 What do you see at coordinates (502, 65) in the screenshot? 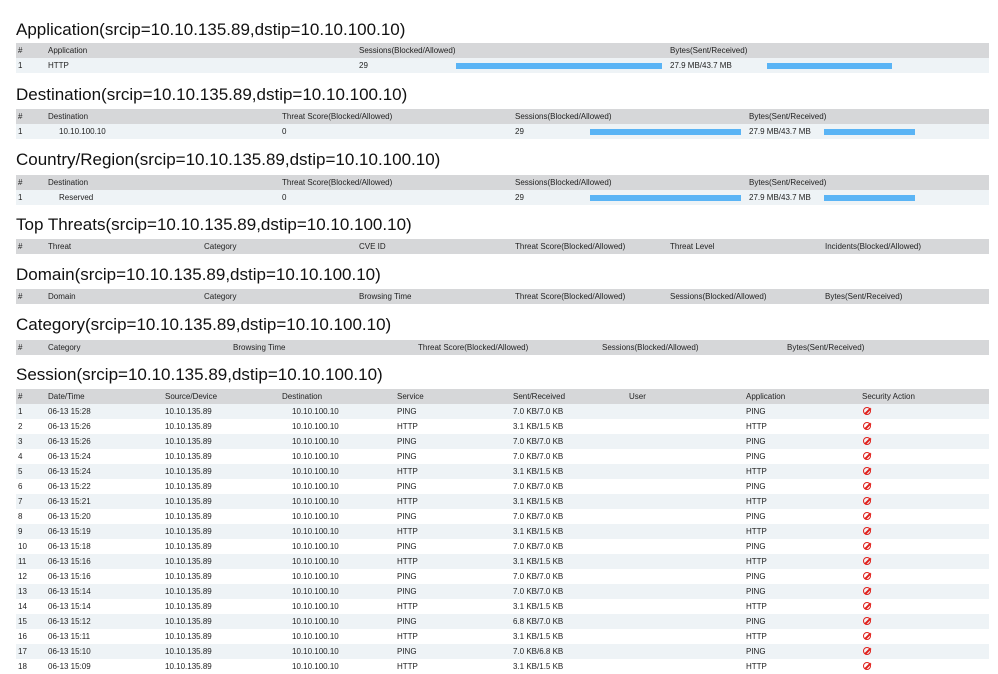
I see `table-row: 1 HTTP 29 27.9 MB/43.7 MB` at bounding box center [502, 65].